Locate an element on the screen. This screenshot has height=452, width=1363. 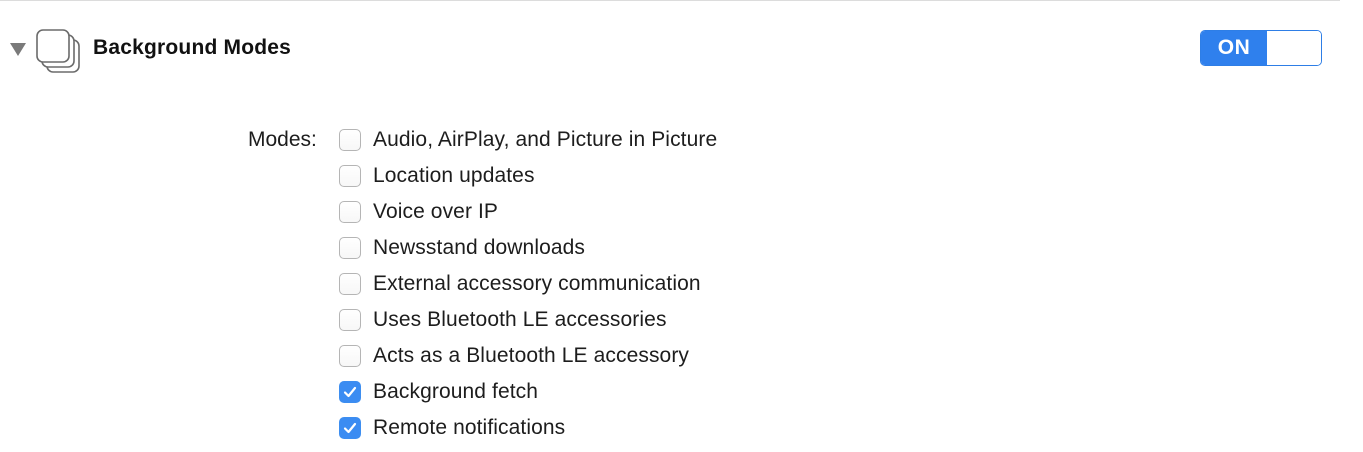
remote-notifications-checkbox is located at coordinates (350, 428).